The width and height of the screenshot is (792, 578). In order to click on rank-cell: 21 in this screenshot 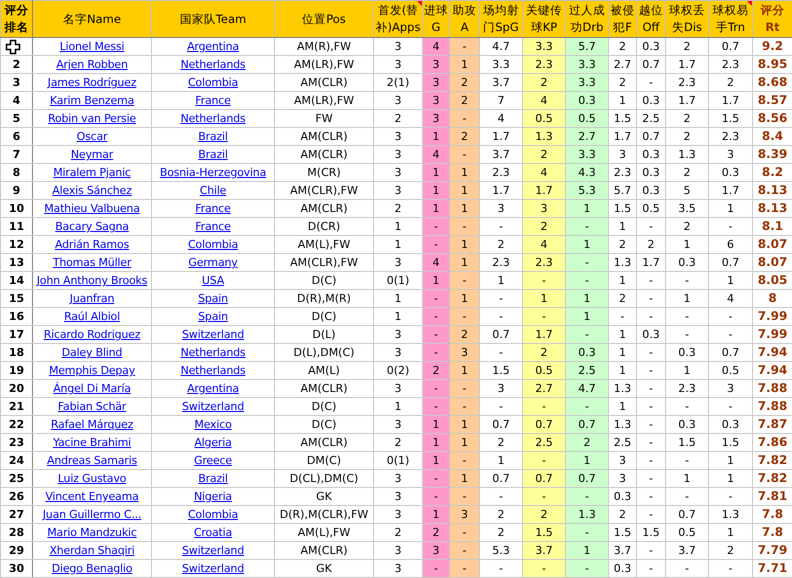, I will do `click(16, 407)`.